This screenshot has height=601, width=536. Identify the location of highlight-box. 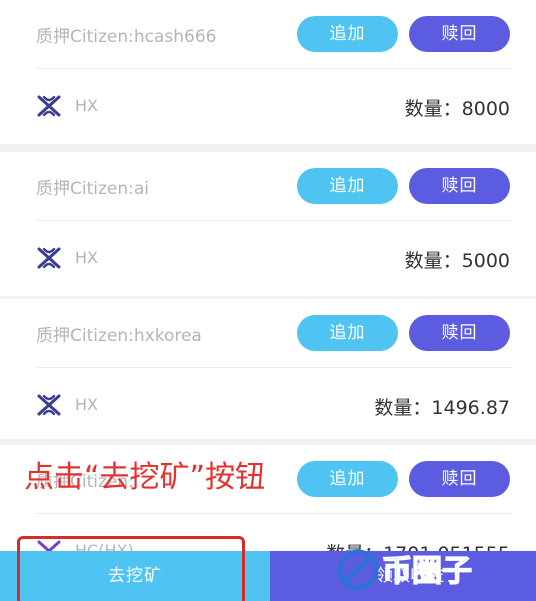
(131, 568).